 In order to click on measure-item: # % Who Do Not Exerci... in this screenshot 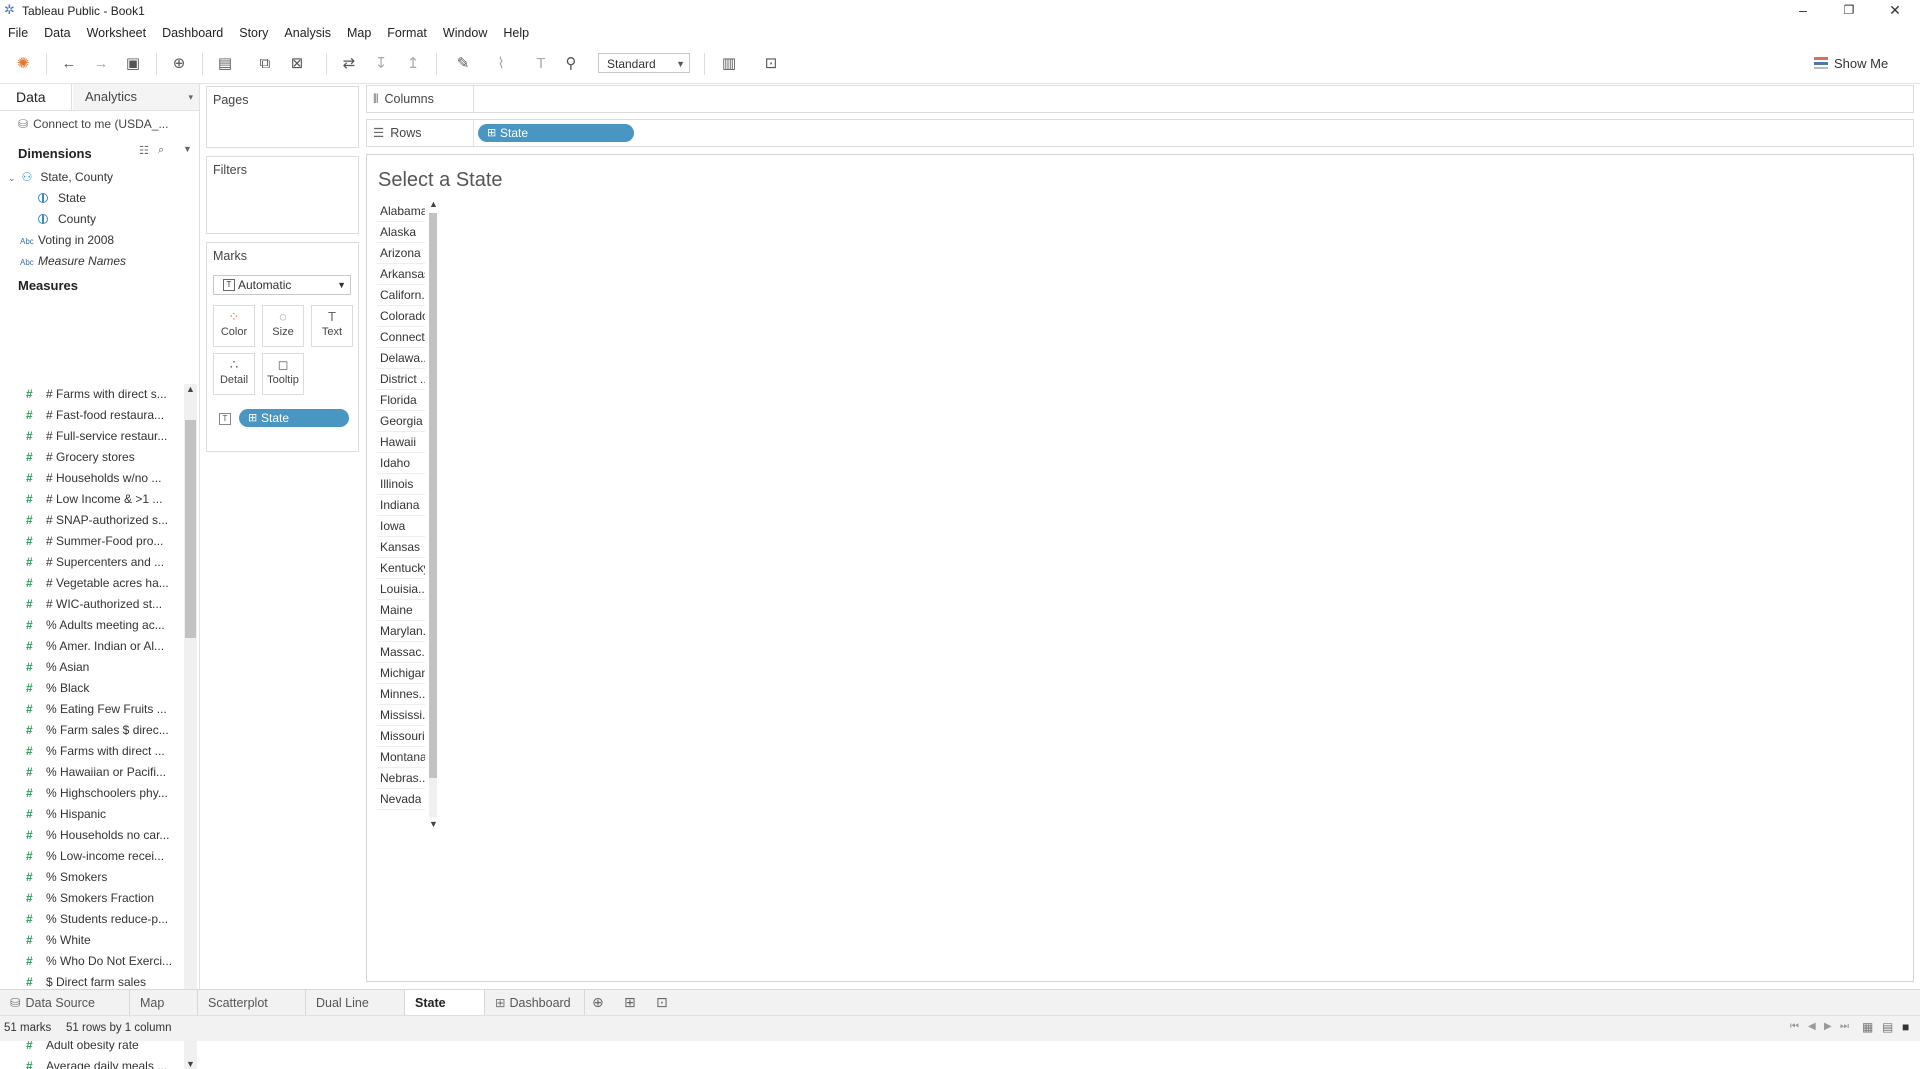, I will do `click(91, 961)`.